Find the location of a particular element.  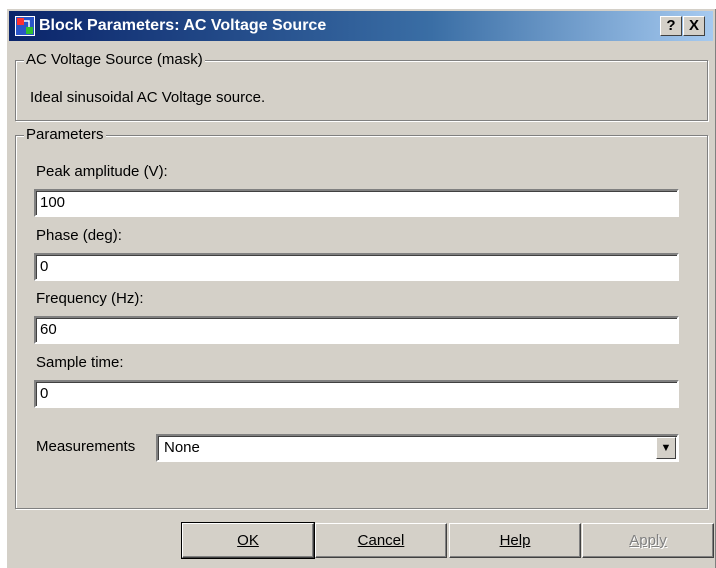

apply-button: Apply is located at coordinates (648, 540).